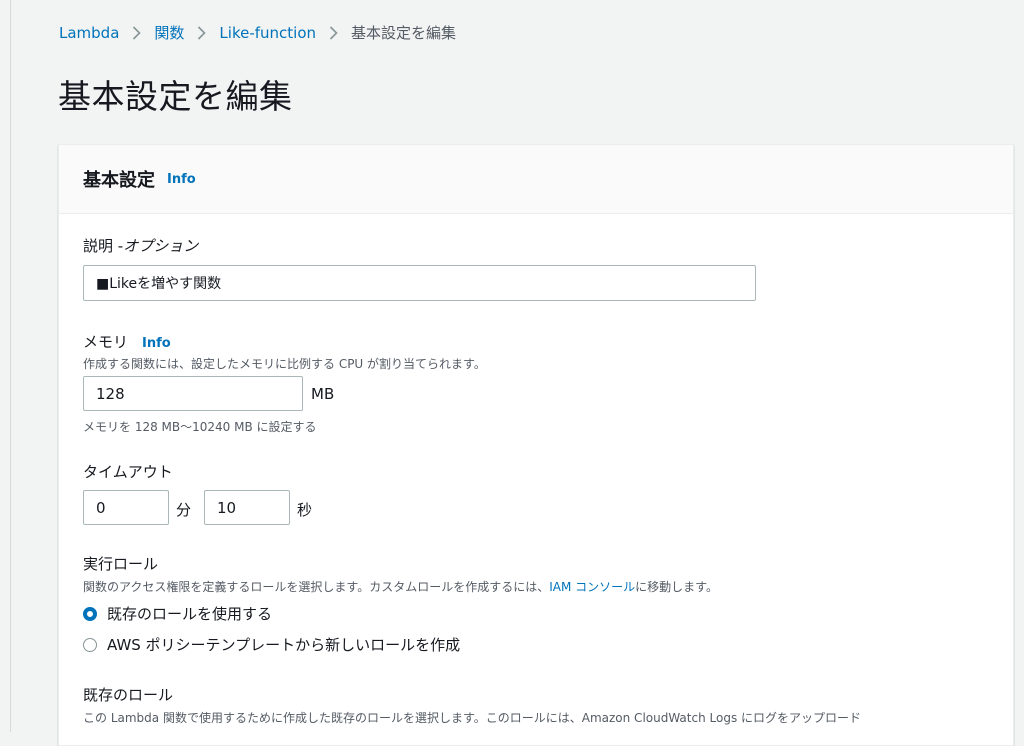 The image size is (1024, 746). What do you see at coordinates (247, 507) in the screenshot?
I see `timeout-seconds-input: 10` at bounding box center [247, 507].